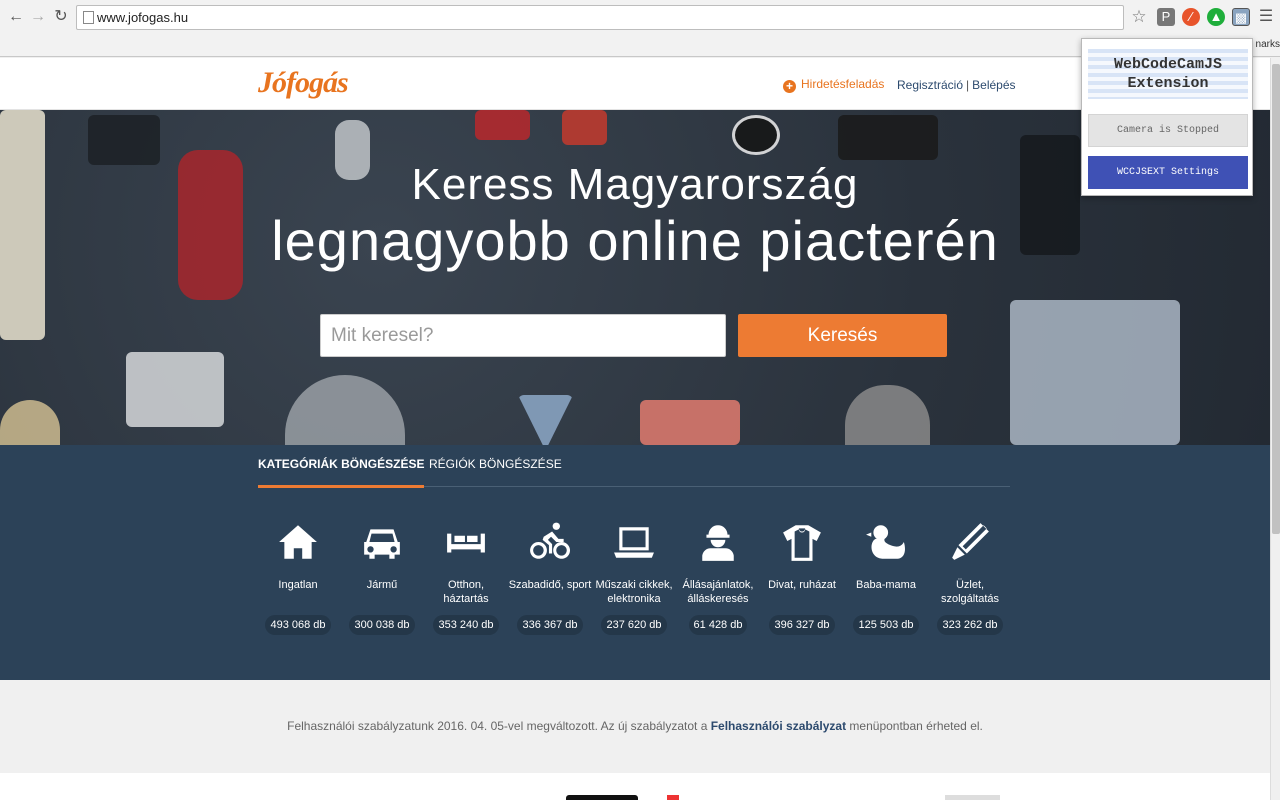 This screenshot has width=1280, height=800. Describe the element at coordinates (466, 542) in the screenshot. I see `sofa-icon` at that location.